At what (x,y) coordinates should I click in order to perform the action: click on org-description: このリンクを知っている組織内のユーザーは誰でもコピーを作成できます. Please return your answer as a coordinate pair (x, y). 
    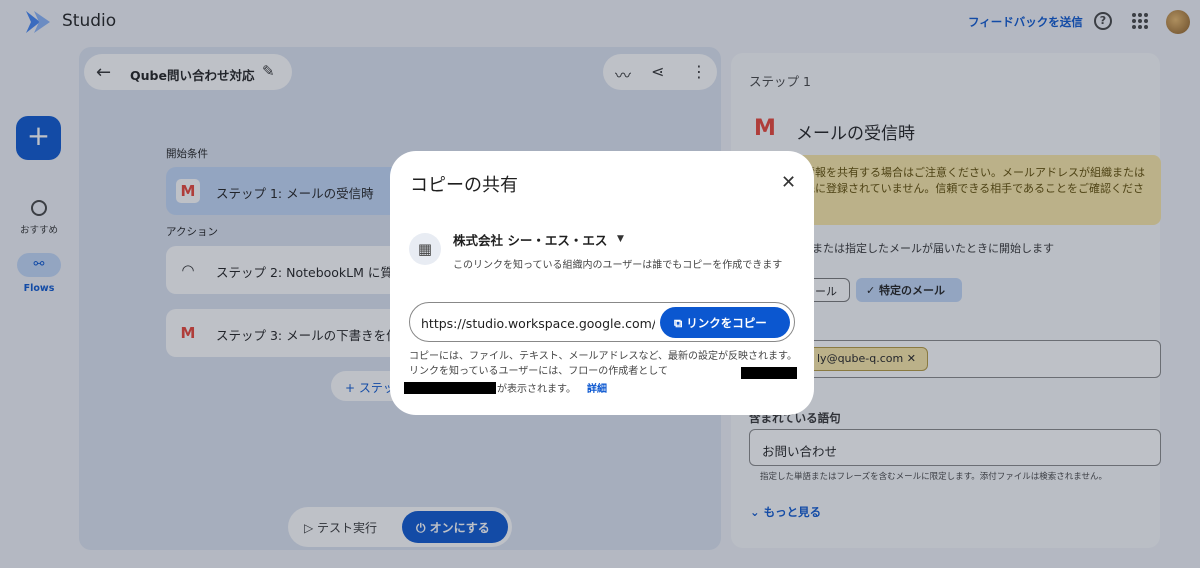
    Looking at the image, I should click on (618, 265).